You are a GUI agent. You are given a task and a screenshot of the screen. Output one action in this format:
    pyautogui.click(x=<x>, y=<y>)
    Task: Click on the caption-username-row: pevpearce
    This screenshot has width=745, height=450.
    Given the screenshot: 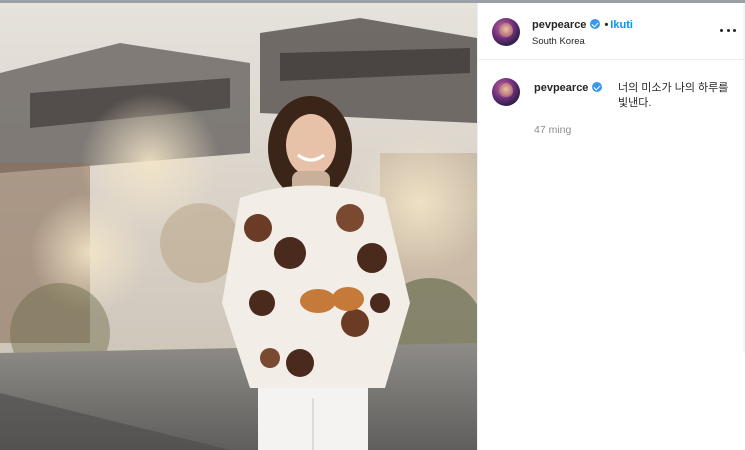 What is the action you would take?
    pyautogui.click(x=568, y=88)
    